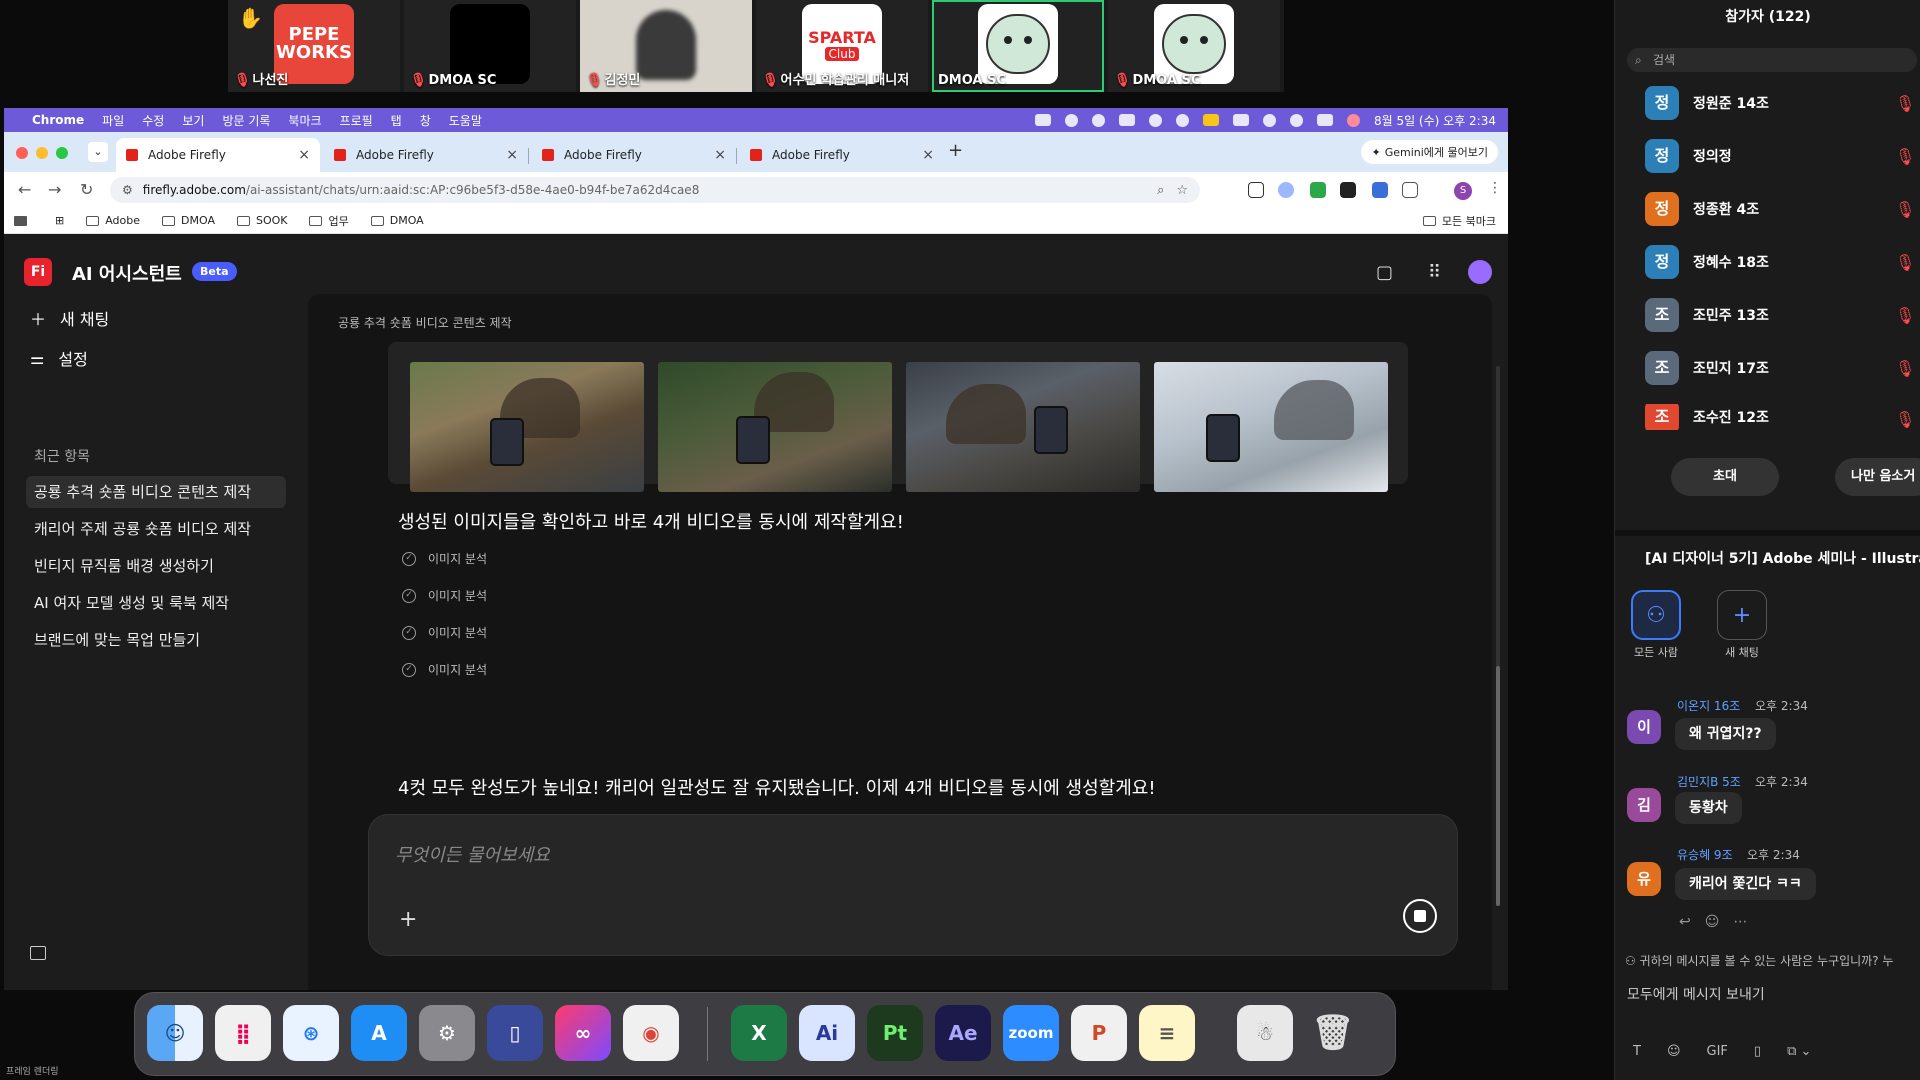 The width and height of the screenshot is (1920, 1080). I want to click on prompt-composer: 무엇이든 물어보세요 +, so click(913, 885).